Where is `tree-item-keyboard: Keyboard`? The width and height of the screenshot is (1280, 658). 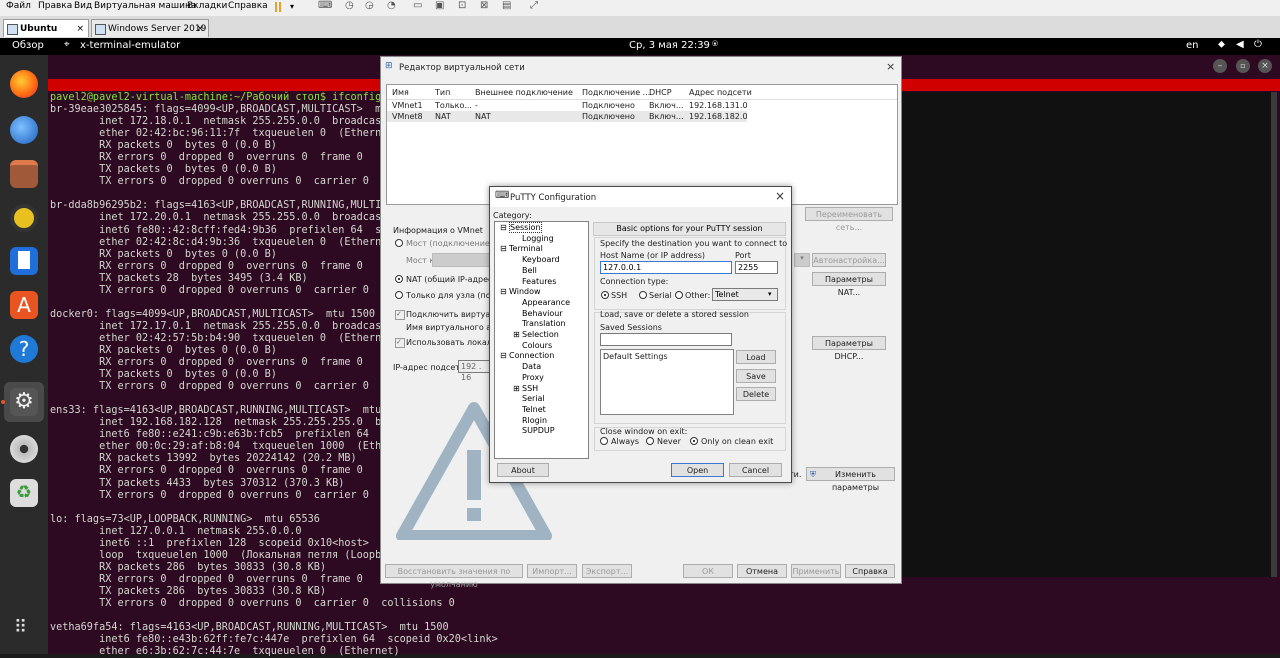
tree-item-keyboard: Keyboard is located at coordinates (536, 259).